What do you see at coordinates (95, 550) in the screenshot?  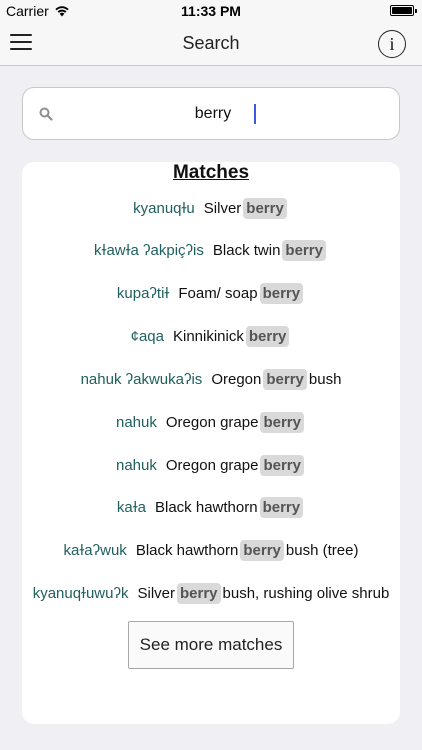 I see `native-term: kaɫaʔwuk` at bounding box center [95, 550].